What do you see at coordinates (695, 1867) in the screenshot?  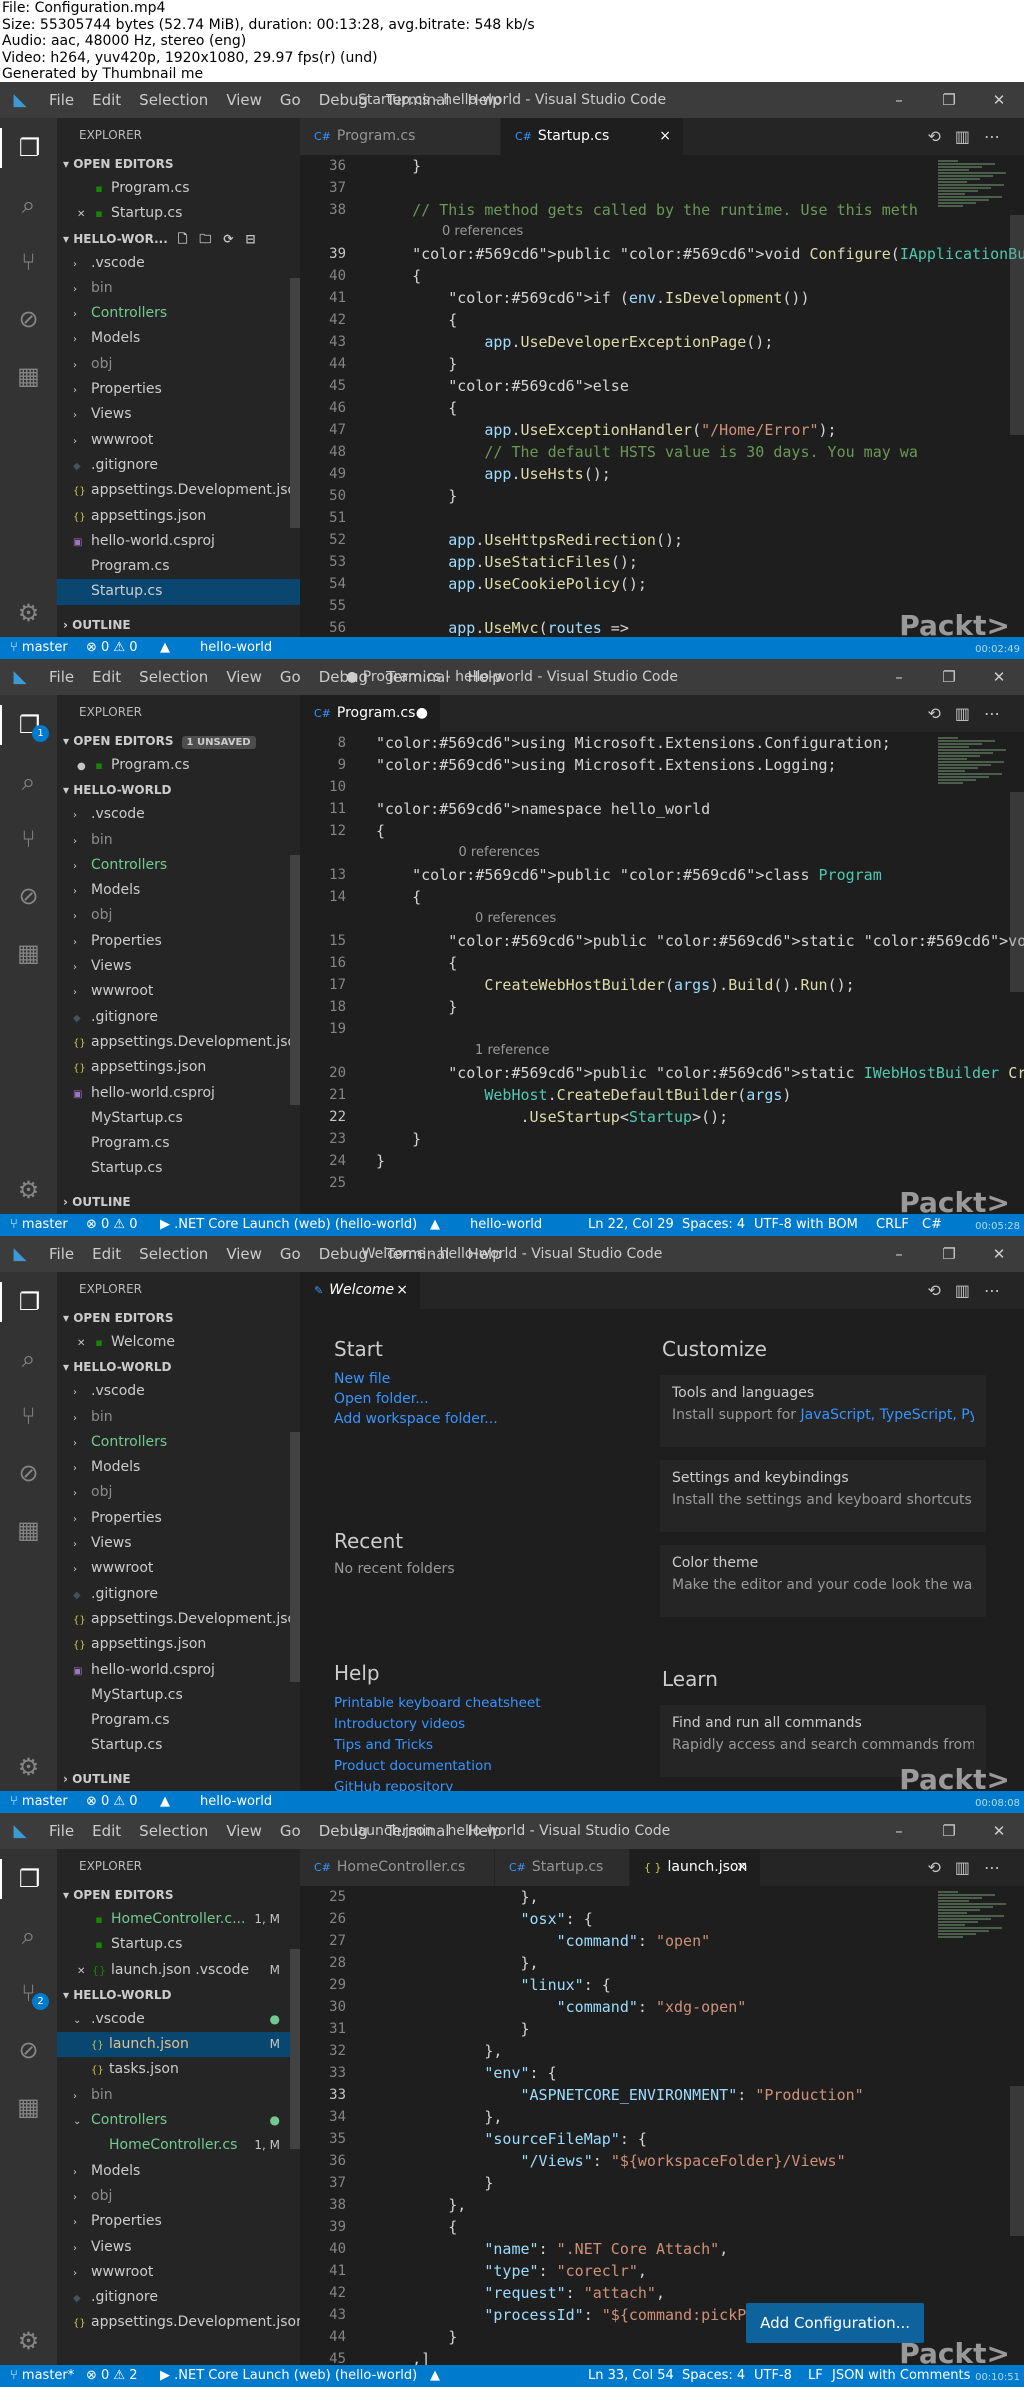 I see `editor-tab: { } launch.json ×` at bounding box center [695, 1867].